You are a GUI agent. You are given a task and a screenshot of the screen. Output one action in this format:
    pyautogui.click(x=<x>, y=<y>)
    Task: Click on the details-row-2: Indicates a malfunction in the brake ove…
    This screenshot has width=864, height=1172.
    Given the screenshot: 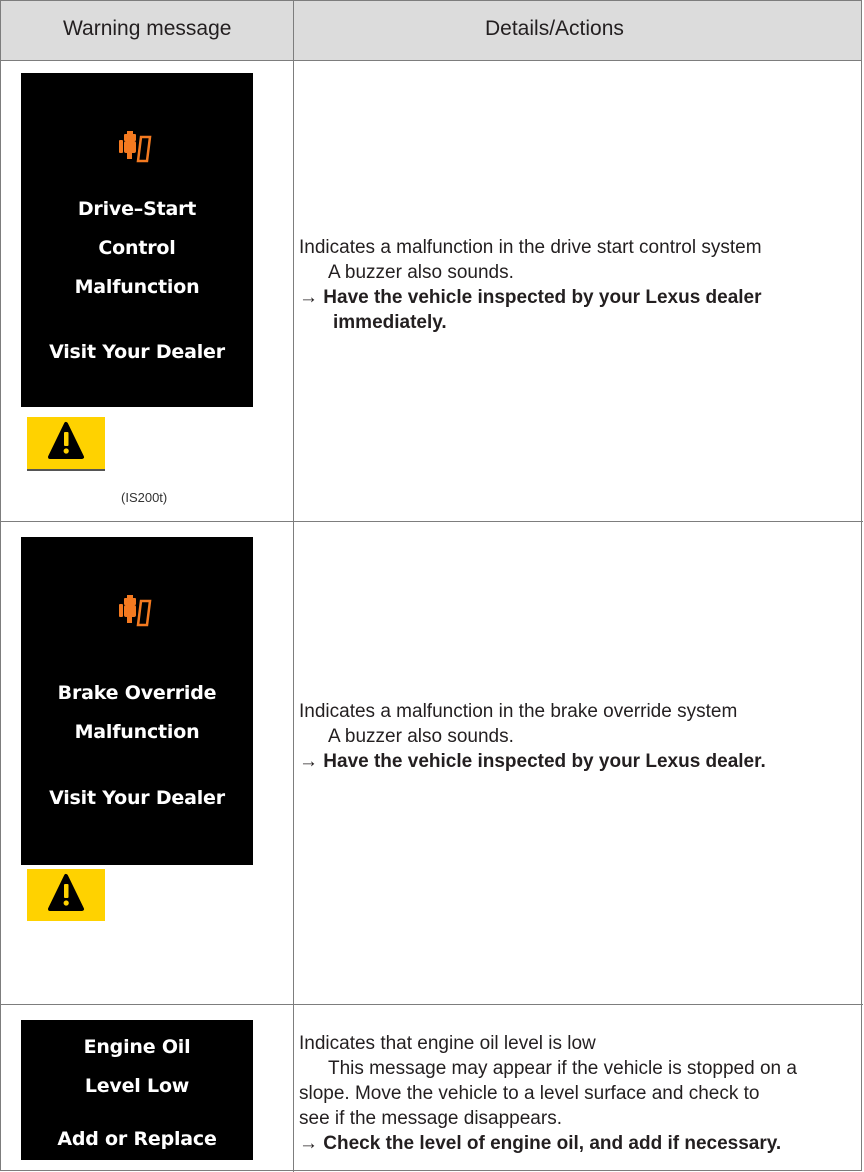 What is the action you would take?
    pyautogui.click(x=532, y=736)
    